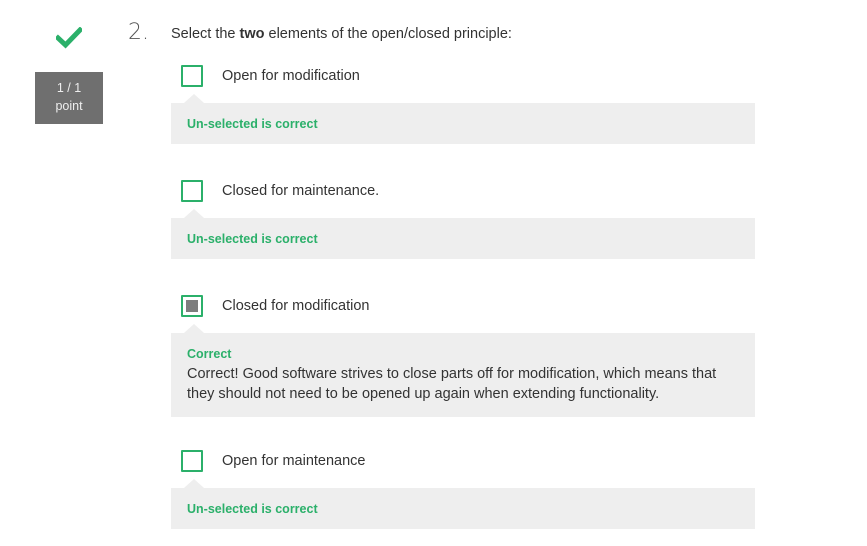 This screenshot has width=867, height=546. What do you see at coordinates (291, 76) in the screenshot?
I see `option-label: Open for modification` at bounding box center [291, 76].